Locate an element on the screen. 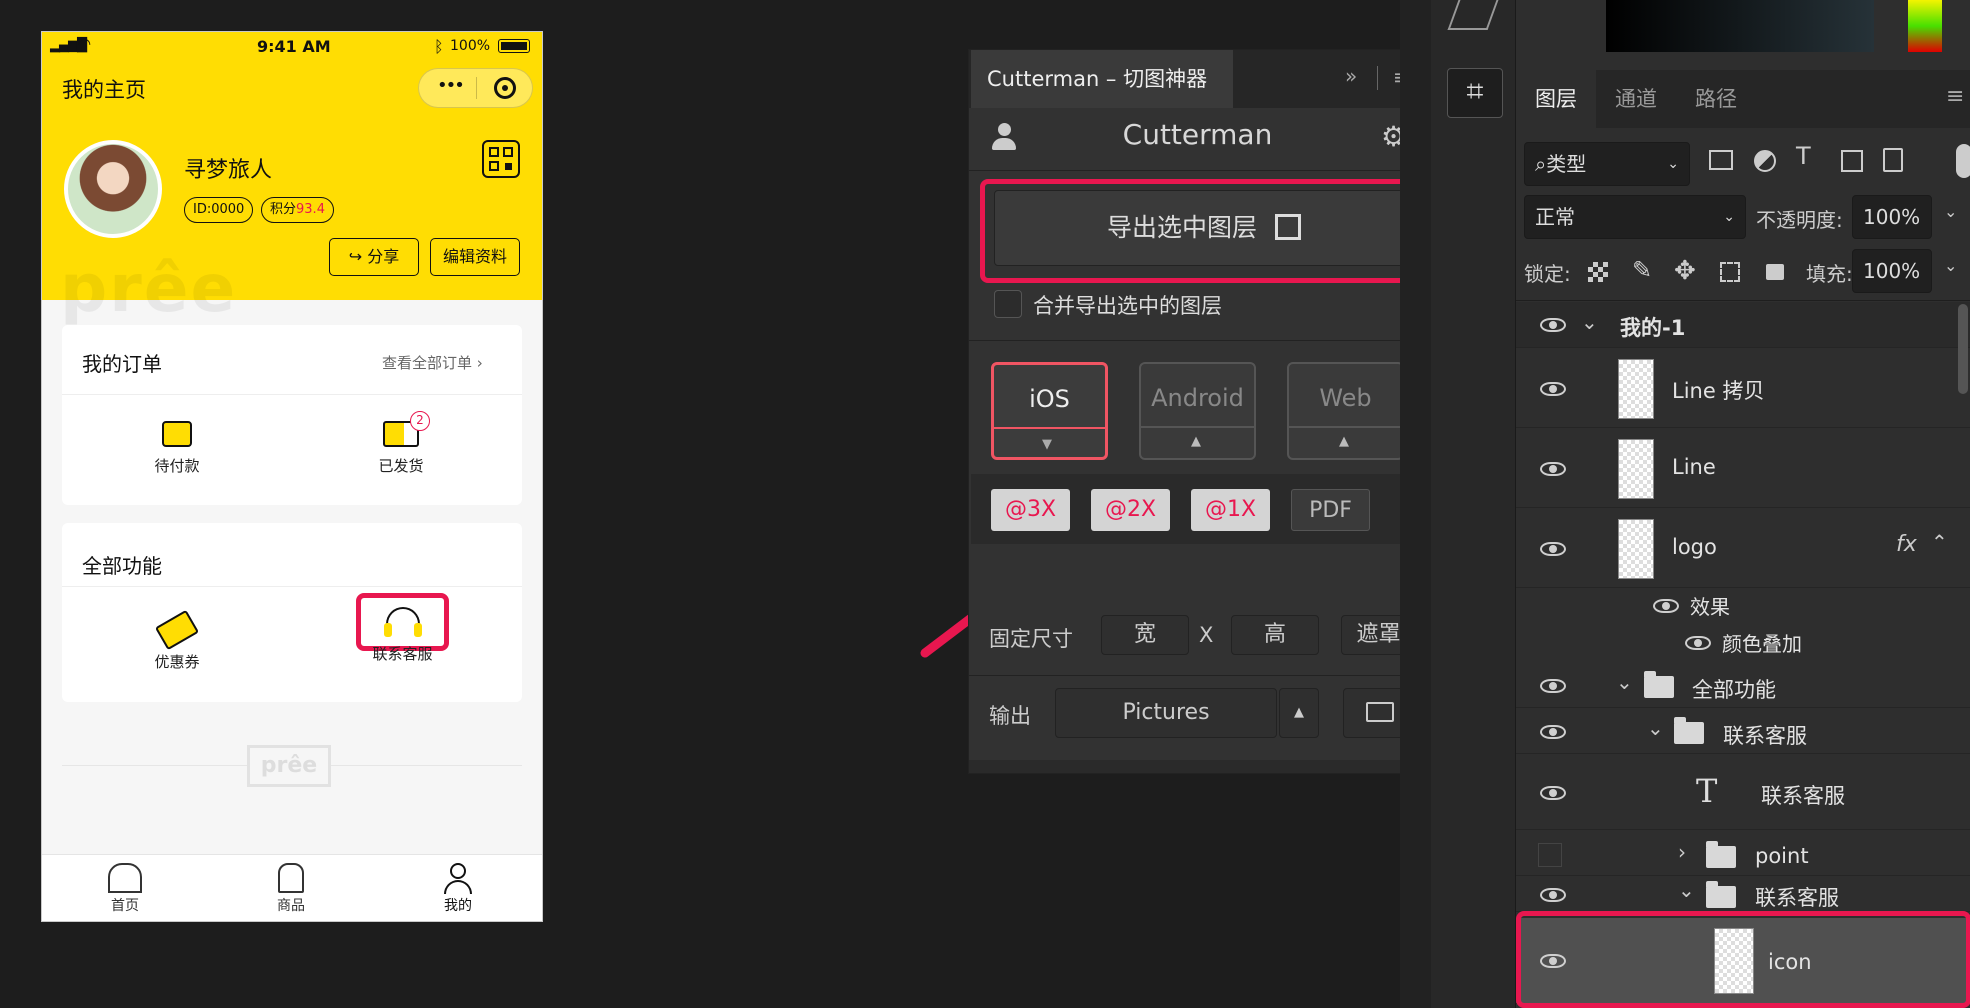 Image resolution: width=1970 pixels, height=1008 pixels. filter-type-icon: T is located at coordinates (1803, 156).